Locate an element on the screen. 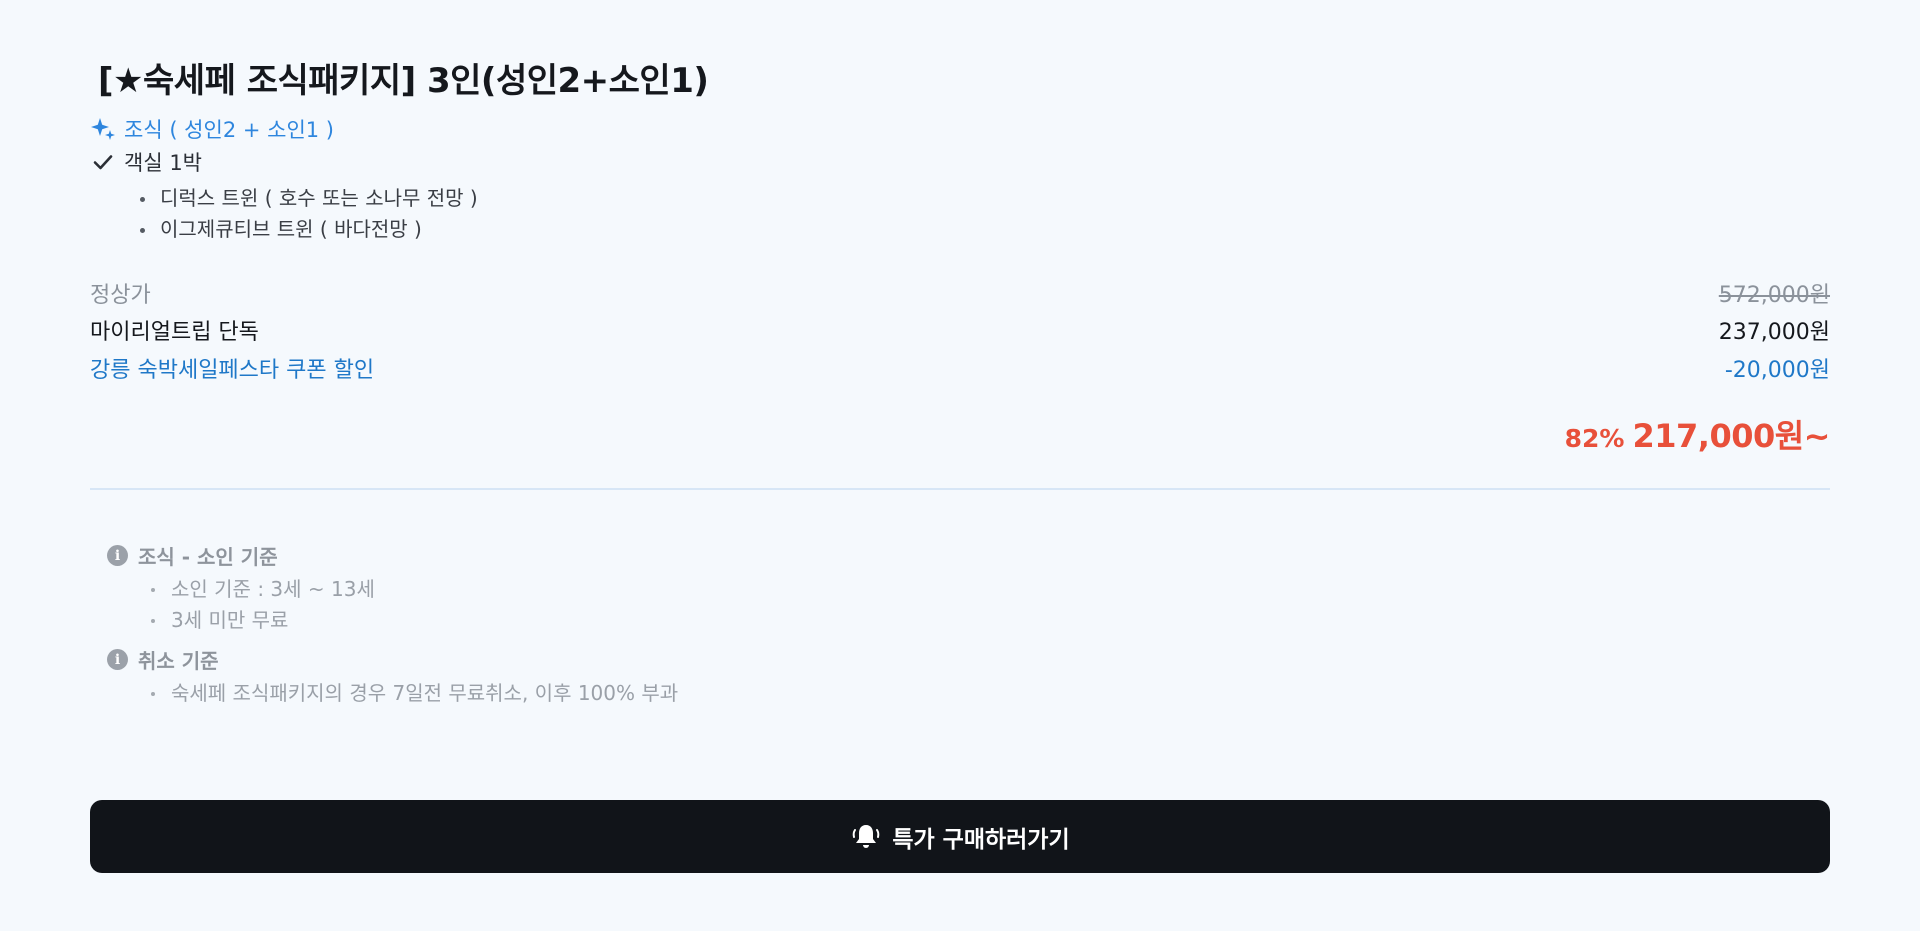 The width and height of the screenshot is (1920, 931). coupon-discount-row: 강릉 숙박세일페스타 쿠폰 할인 -20,000원 is located at coordinates (960, 368).